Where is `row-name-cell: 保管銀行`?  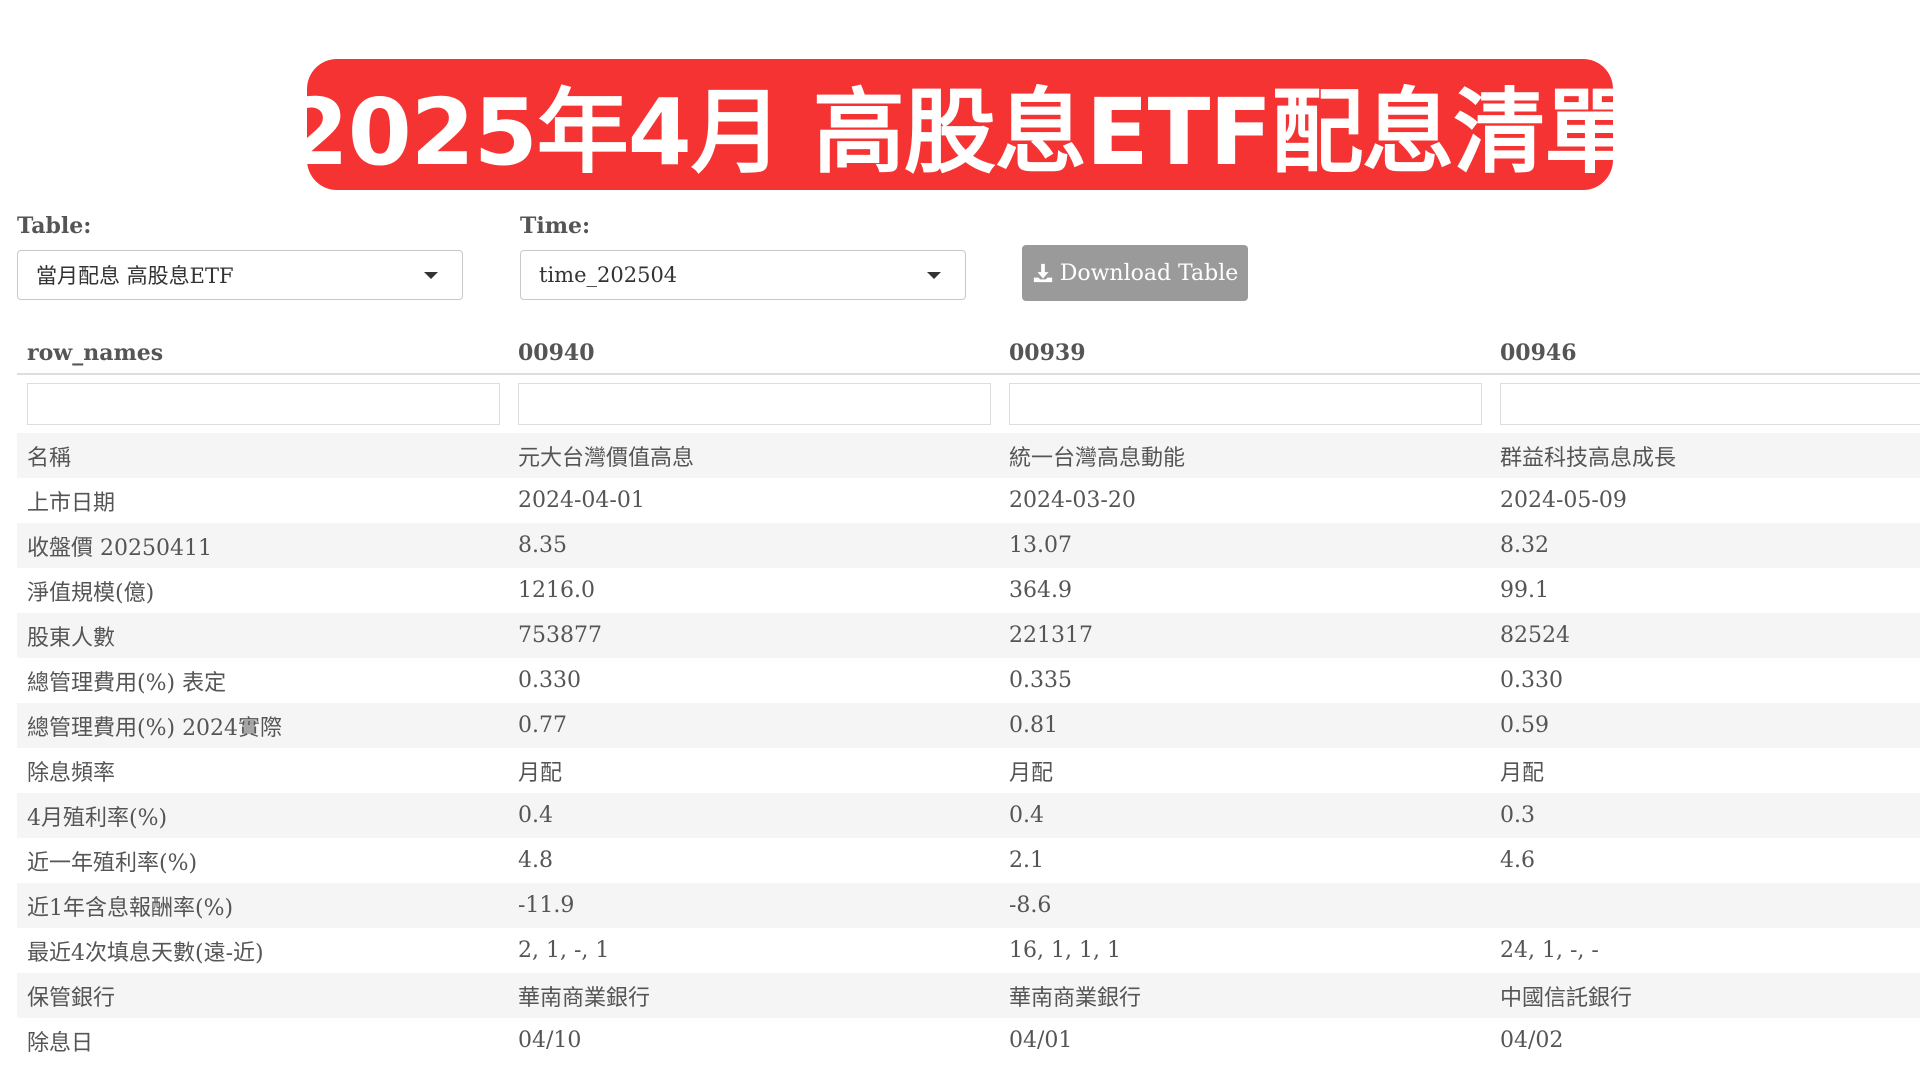
row-name-cell: 保管銀行 is located at coordinates (262, 995).